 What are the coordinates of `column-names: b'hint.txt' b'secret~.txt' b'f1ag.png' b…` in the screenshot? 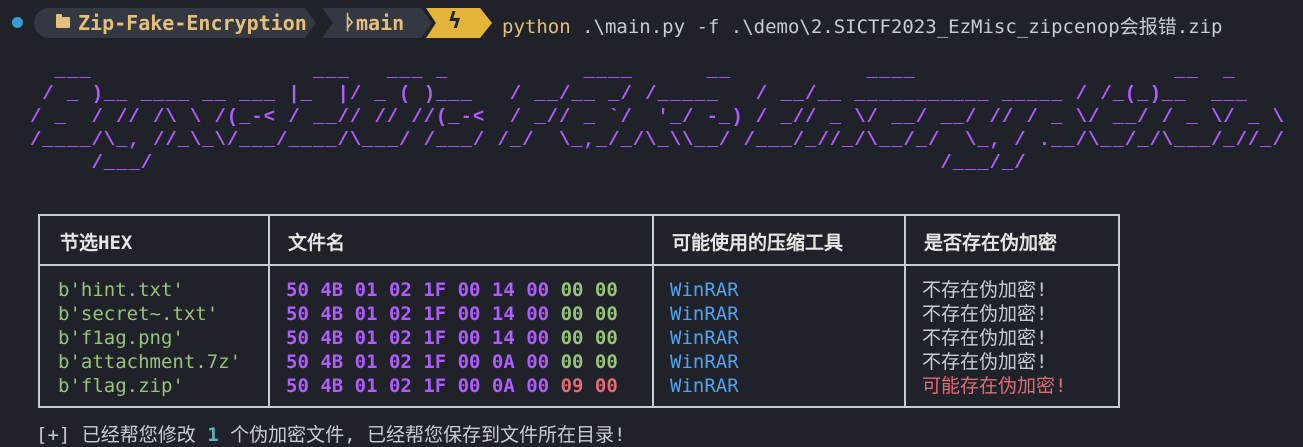 It's located at (149, 338).